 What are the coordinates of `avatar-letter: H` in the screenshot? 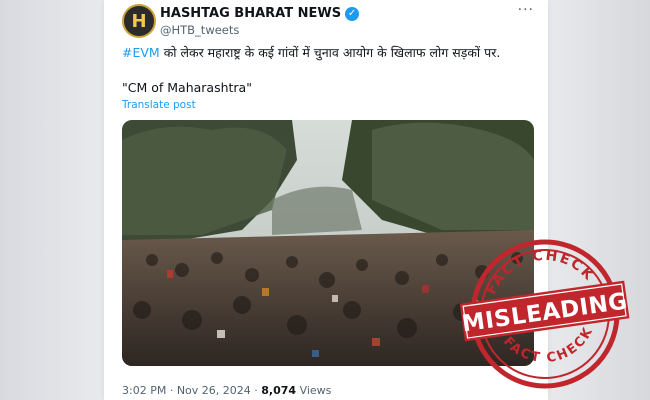 It's located at (139, 21).